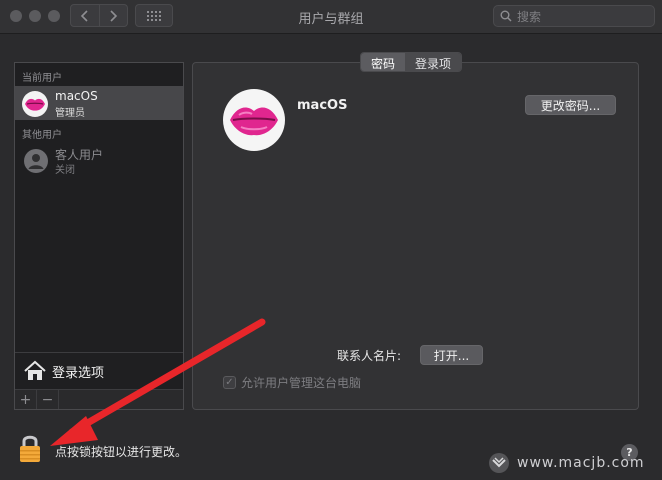 The height and width of the screenshot is (480, 662). I want to click on person-icon, so click(36, 161).